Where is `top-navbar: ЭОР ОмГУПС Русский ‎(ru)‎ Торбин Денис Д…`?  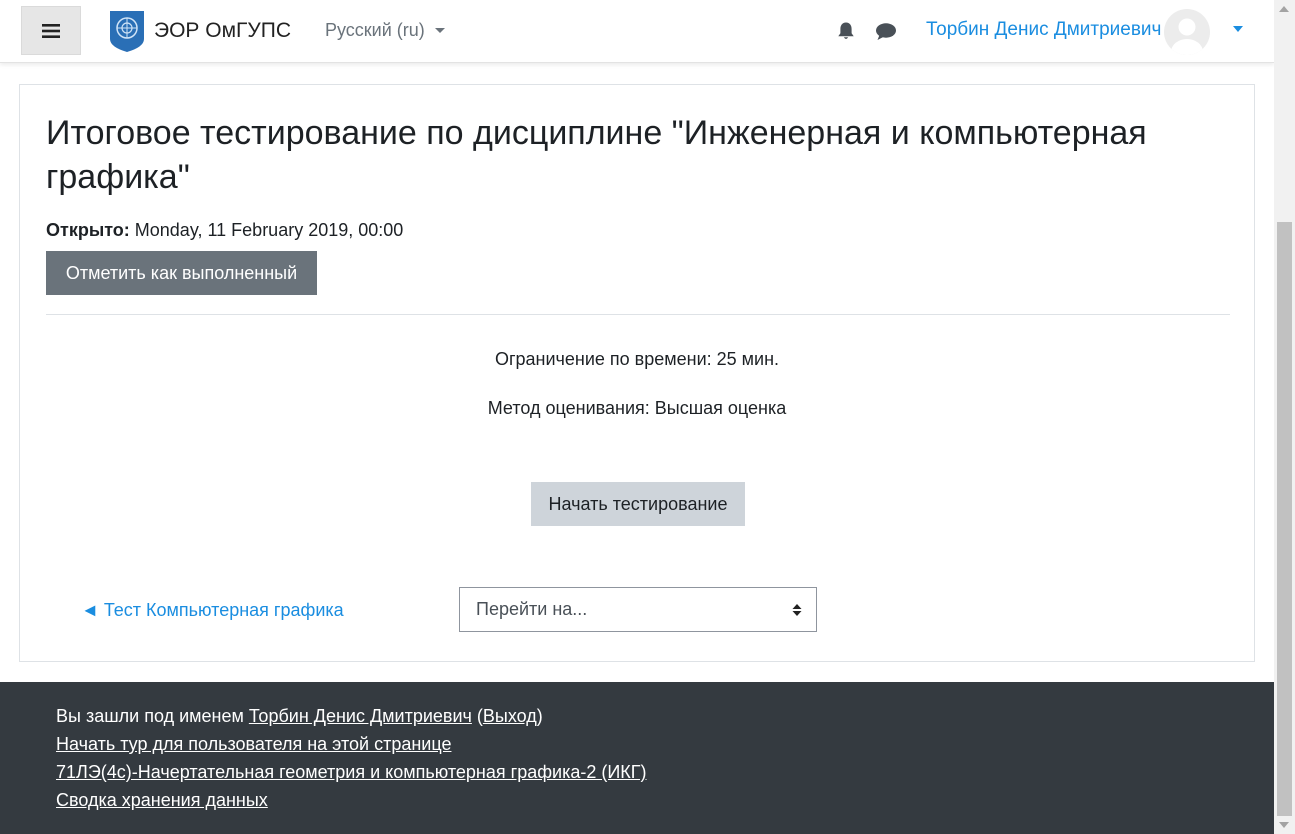
top-navbar: ЭОР ОмГУПС Русский ‎(ru)‎ Торбин Денис Д… is located at coordinates (637, 31).